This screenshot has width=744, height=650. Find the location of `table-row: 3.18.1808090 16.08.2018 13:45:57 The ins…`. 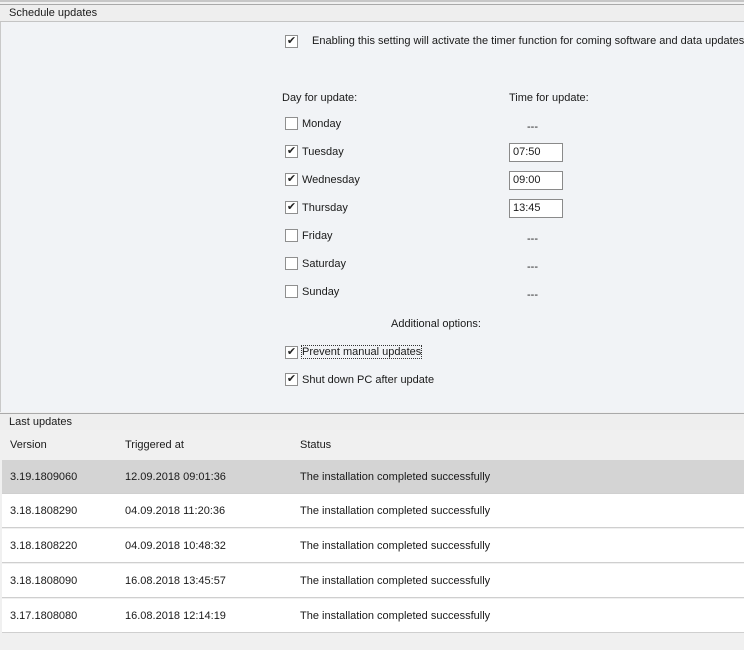

table-row: 3.18.1808090 16.08.2018 13:45:57 The ins… is located at coordinates (373, 581).